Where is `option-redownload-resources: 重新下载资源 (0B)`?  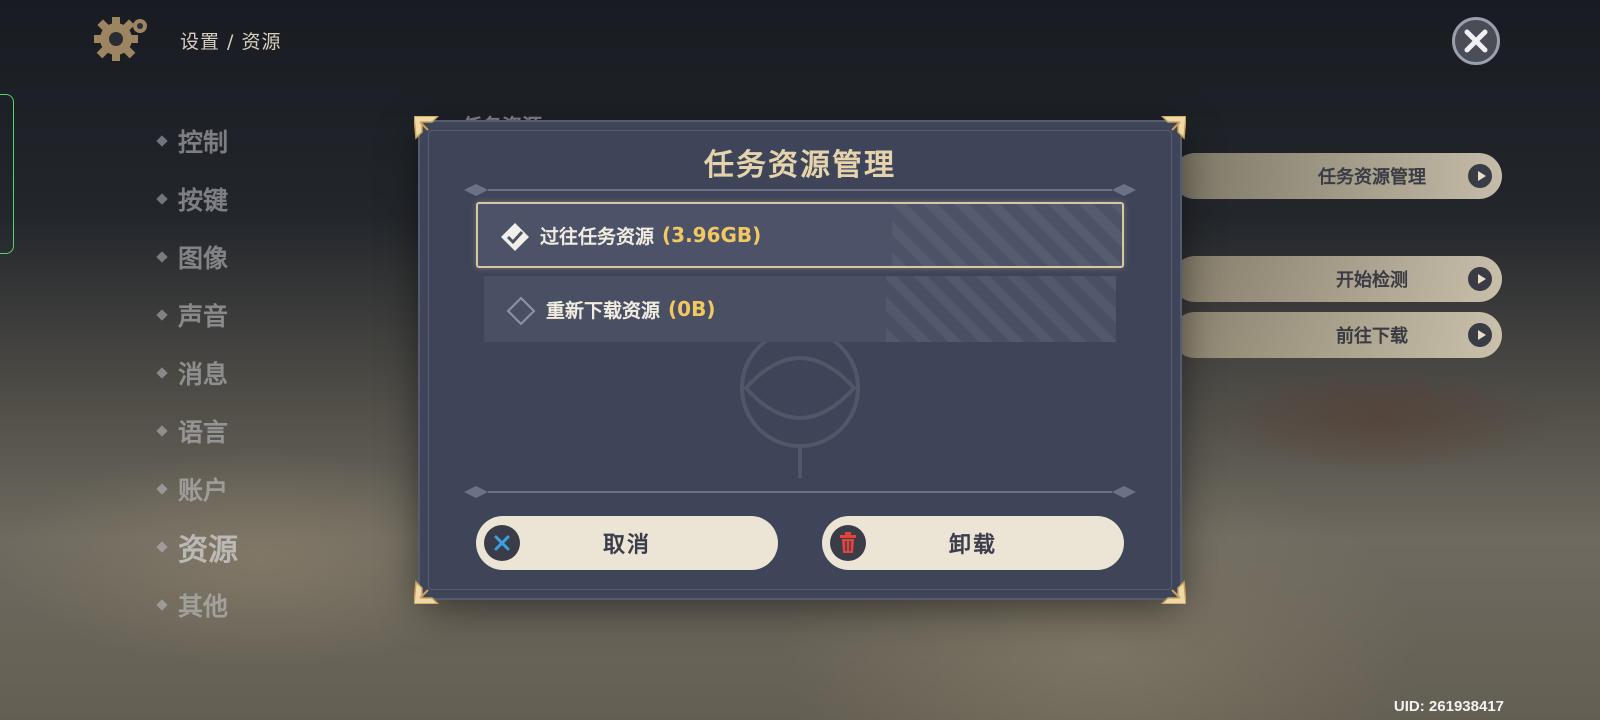 option-redownload-resources: 重新下载资源 (0B) is located at coordinates (800, 309).